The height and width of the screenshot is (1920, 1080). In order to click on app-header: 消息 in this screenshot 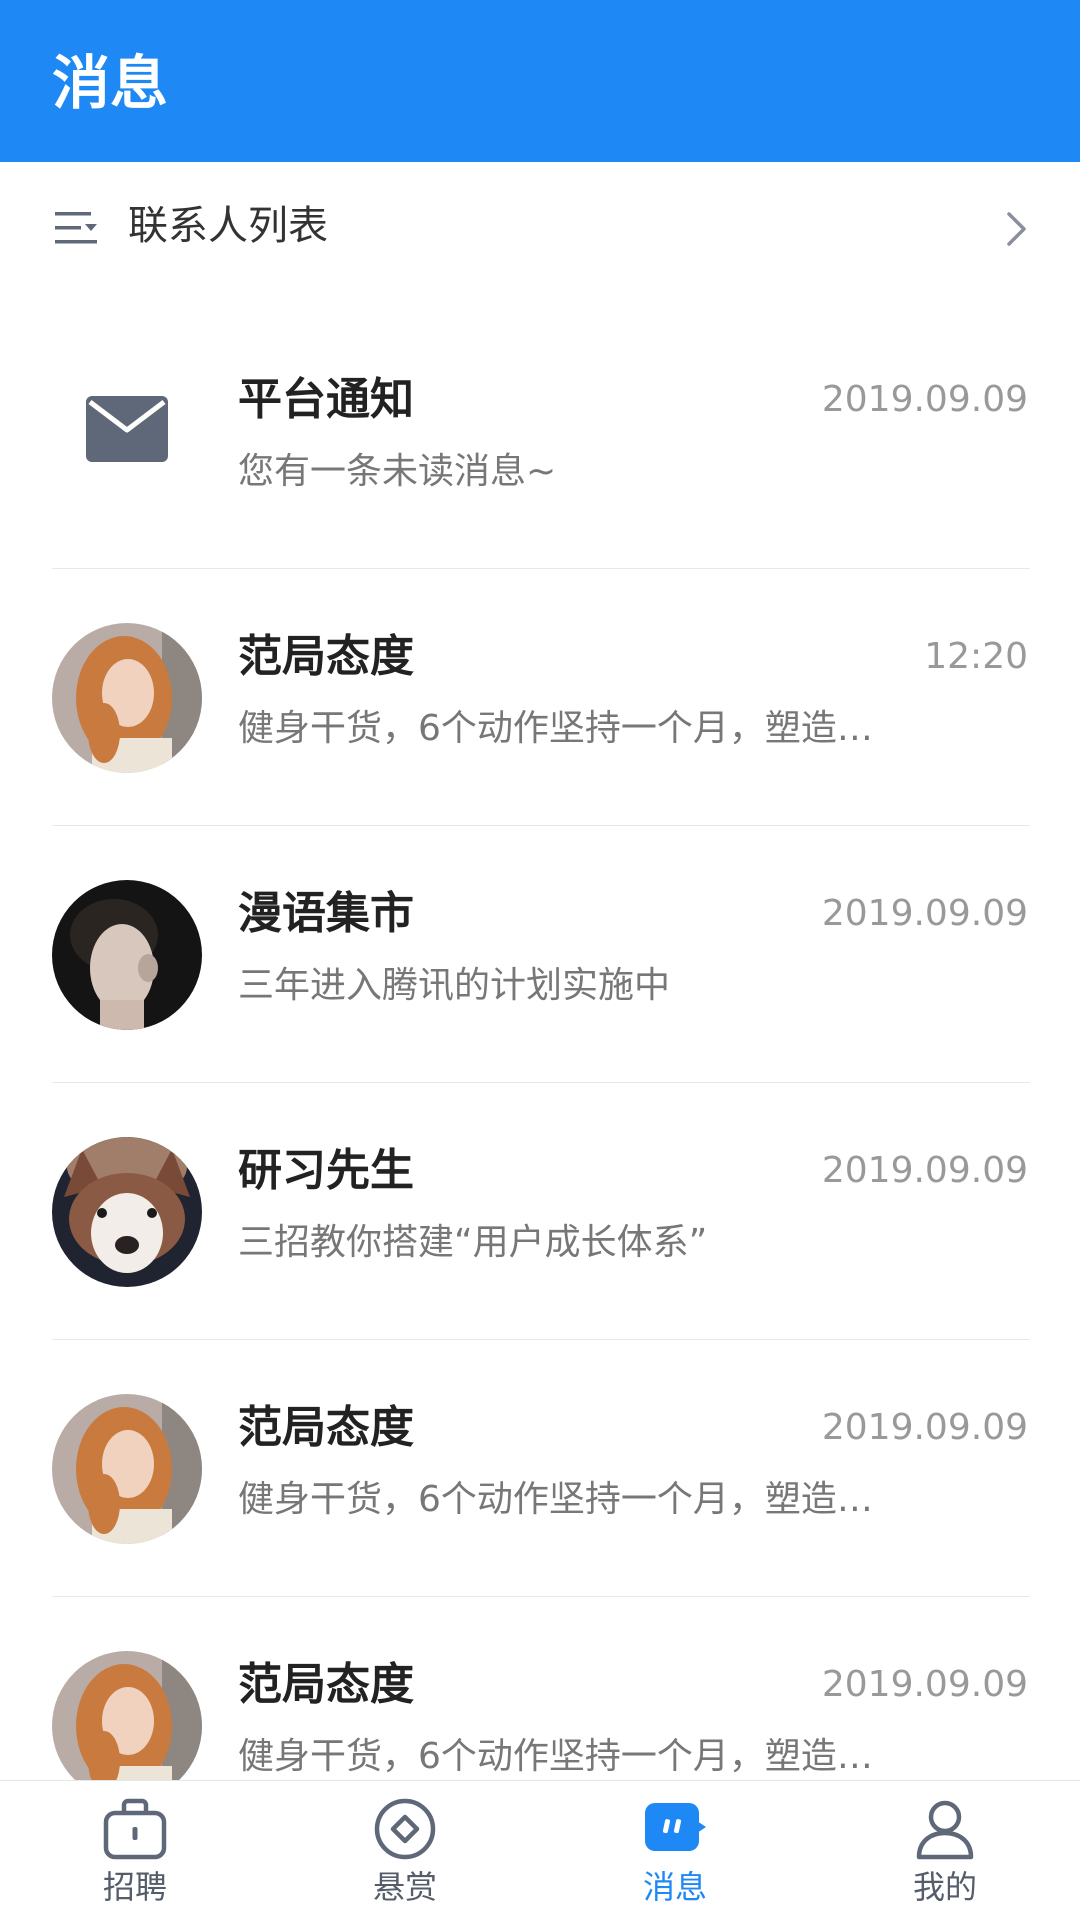, I will do `click(540, 81)`.